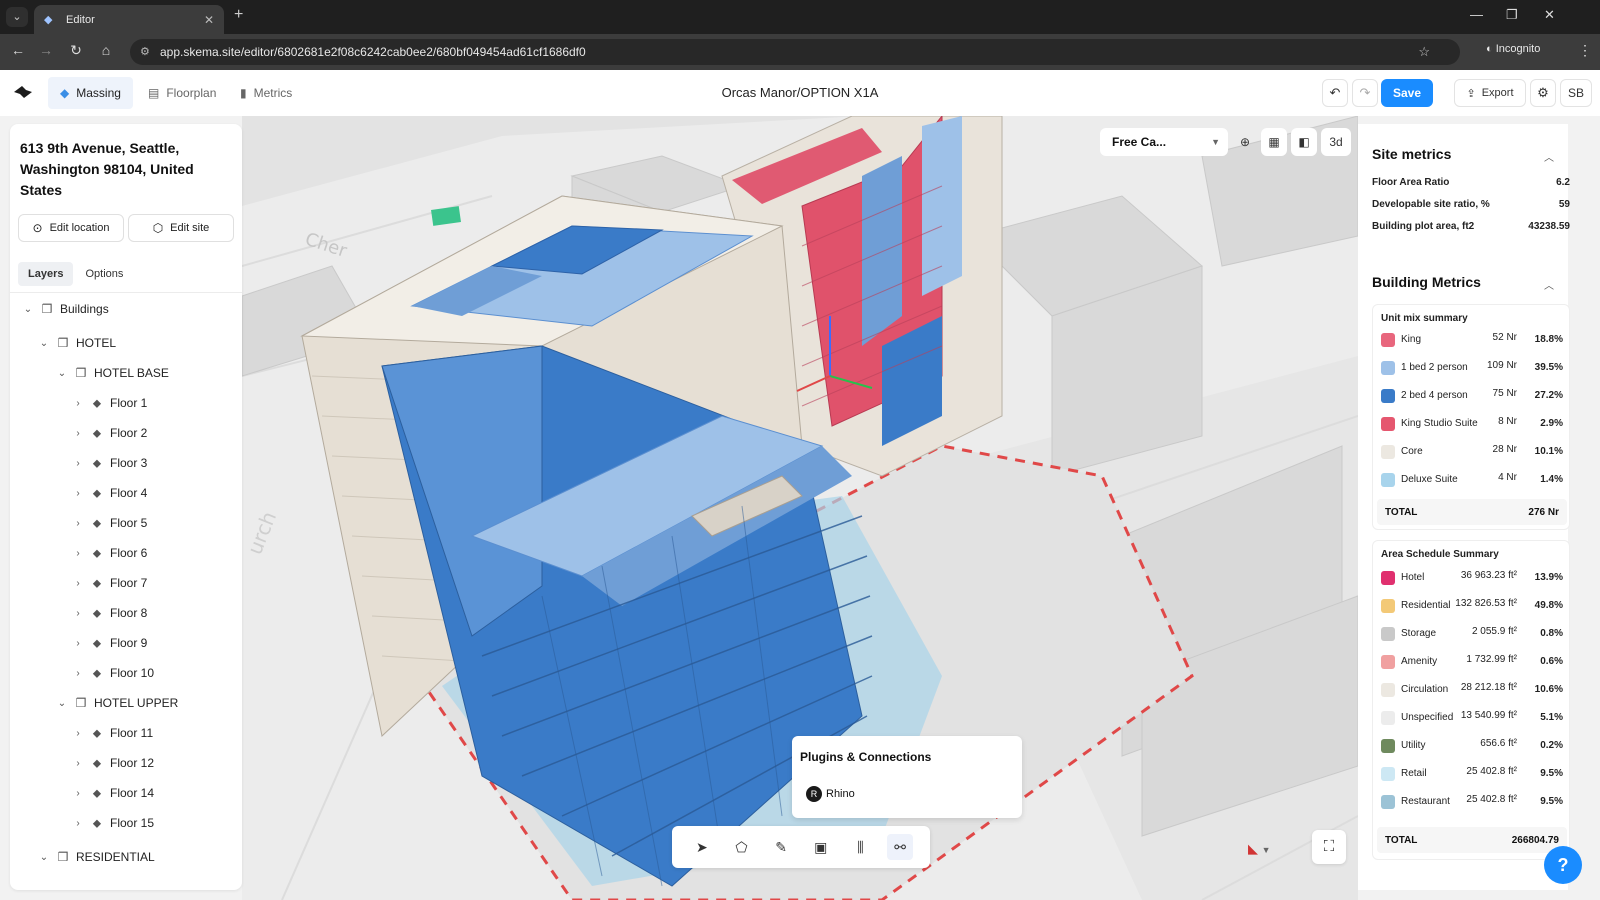 The height and width of the screenshot is (900, 1600). Describe the element at coordinates (113, 823) in the screenshot. I see `tree-item-floor: › ⬥ Floor 15` at that location.